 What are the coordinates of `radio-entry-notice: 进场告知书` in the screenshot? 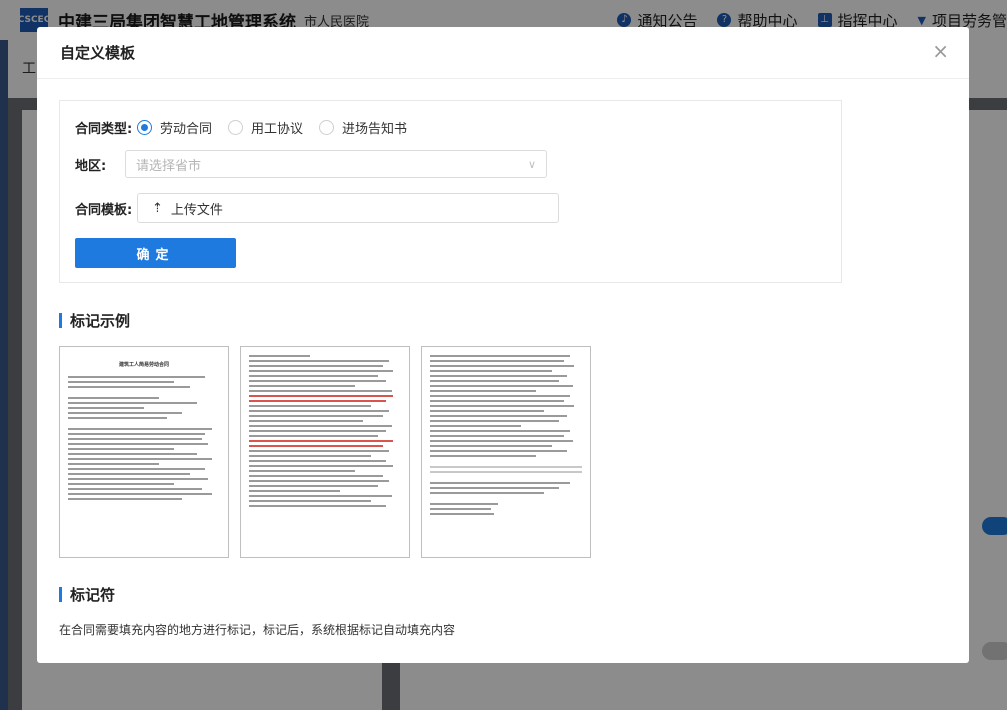 It's located at (363, 127).